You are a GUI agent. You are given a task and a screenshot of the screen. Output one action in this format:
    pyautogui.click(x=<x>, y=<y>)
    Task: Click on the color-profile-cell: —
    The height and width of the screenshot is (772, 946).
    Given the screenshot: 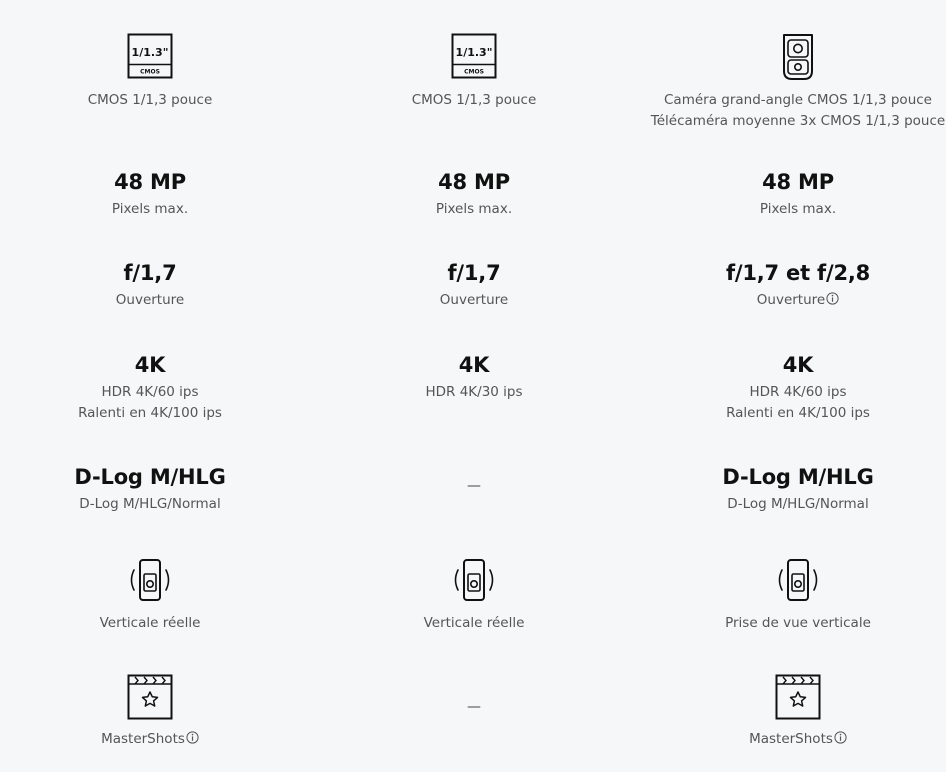 What is the action you would take?
    pyautogui.click(x=474, y=486)
    